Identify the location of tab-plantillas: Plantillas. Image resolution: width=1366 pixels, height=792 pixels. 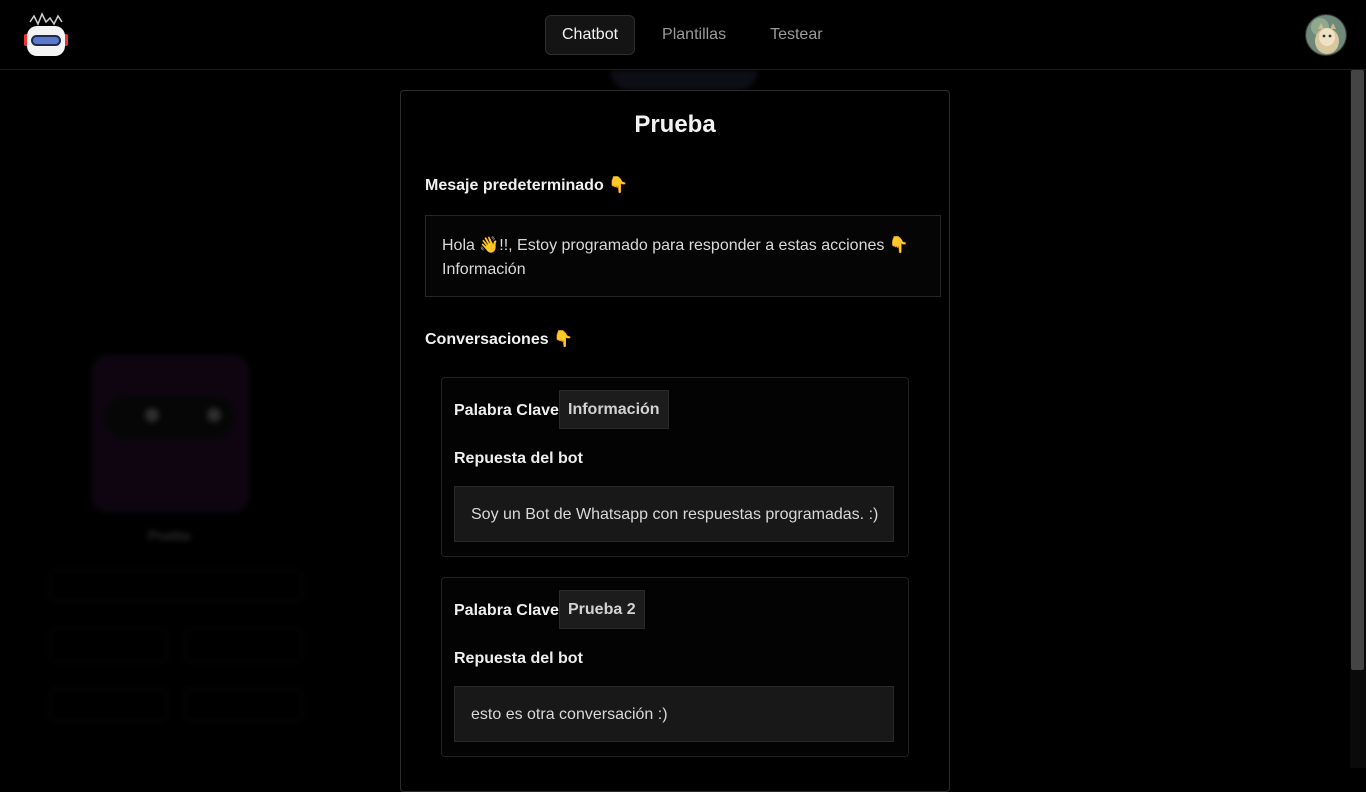
(694, 35).